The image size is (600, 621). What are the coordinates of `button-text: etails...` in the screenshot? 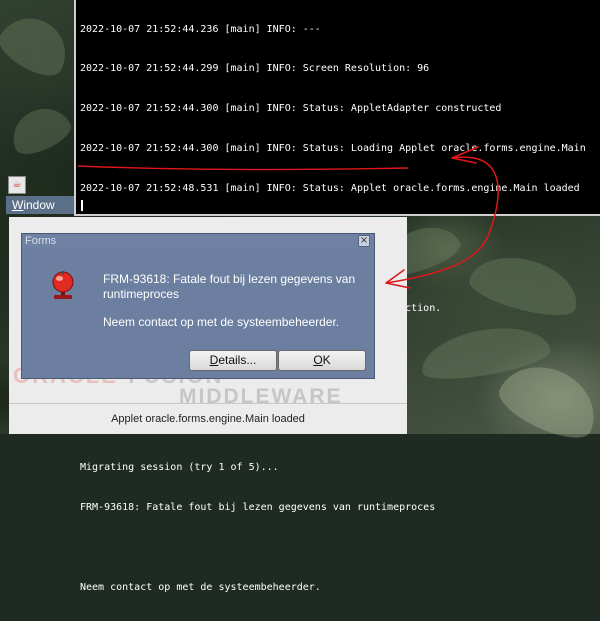 It's located at (237, 360).